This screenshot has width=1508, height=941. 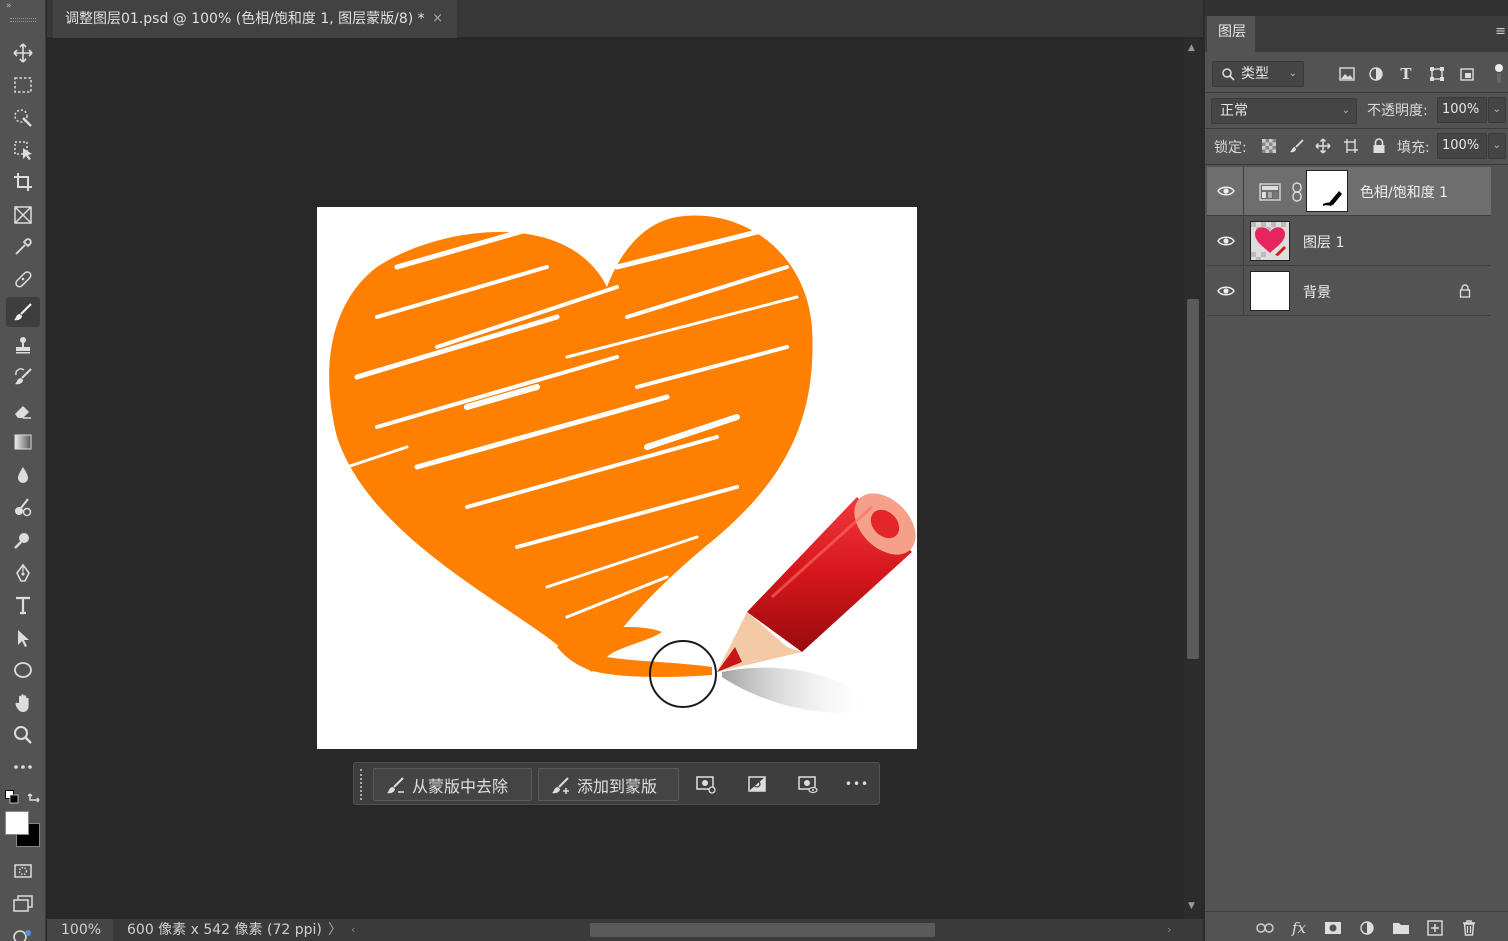 I want to click on layer-row-background: 背景, so click(x=1349, y=291).